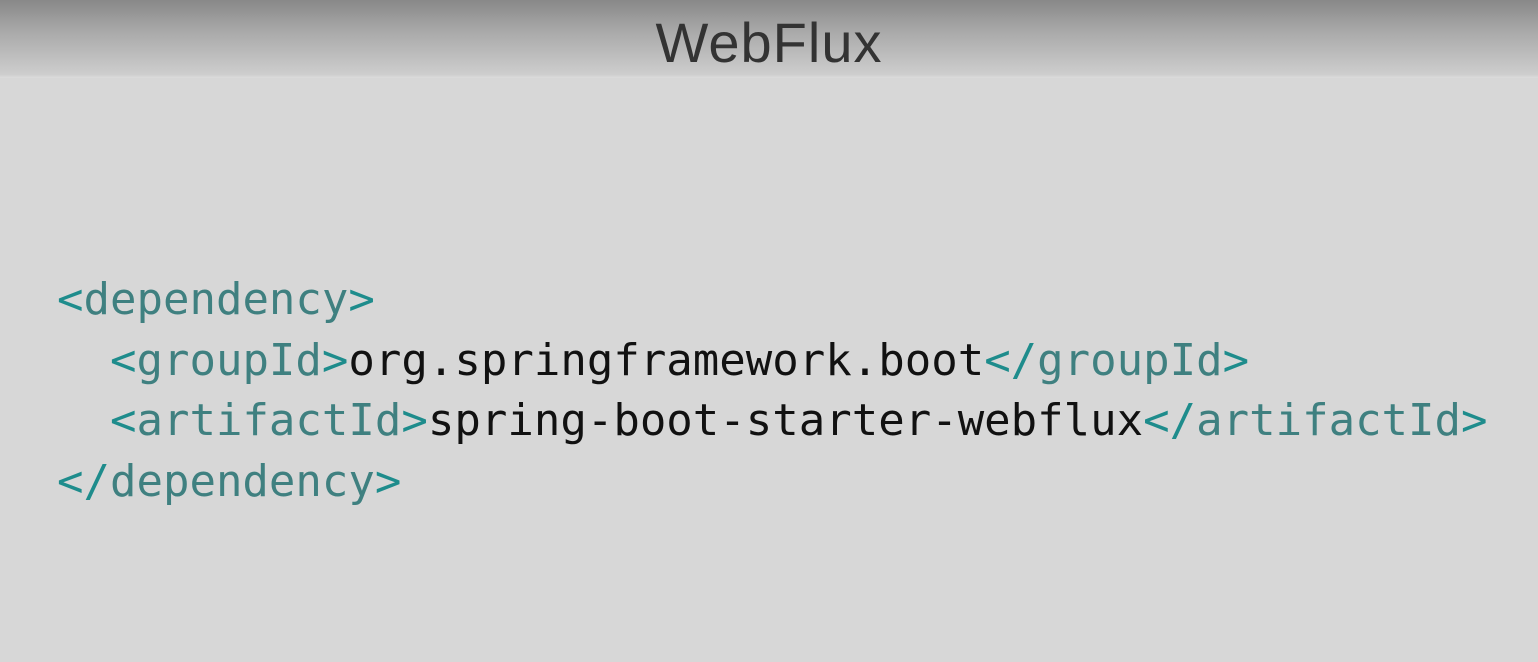 The image size is (1538, 662). What do you see at coordinates (229, 481) in the screenshot?
I see `xml-open-tag: </dependency>` at bounding box center [229, 481].